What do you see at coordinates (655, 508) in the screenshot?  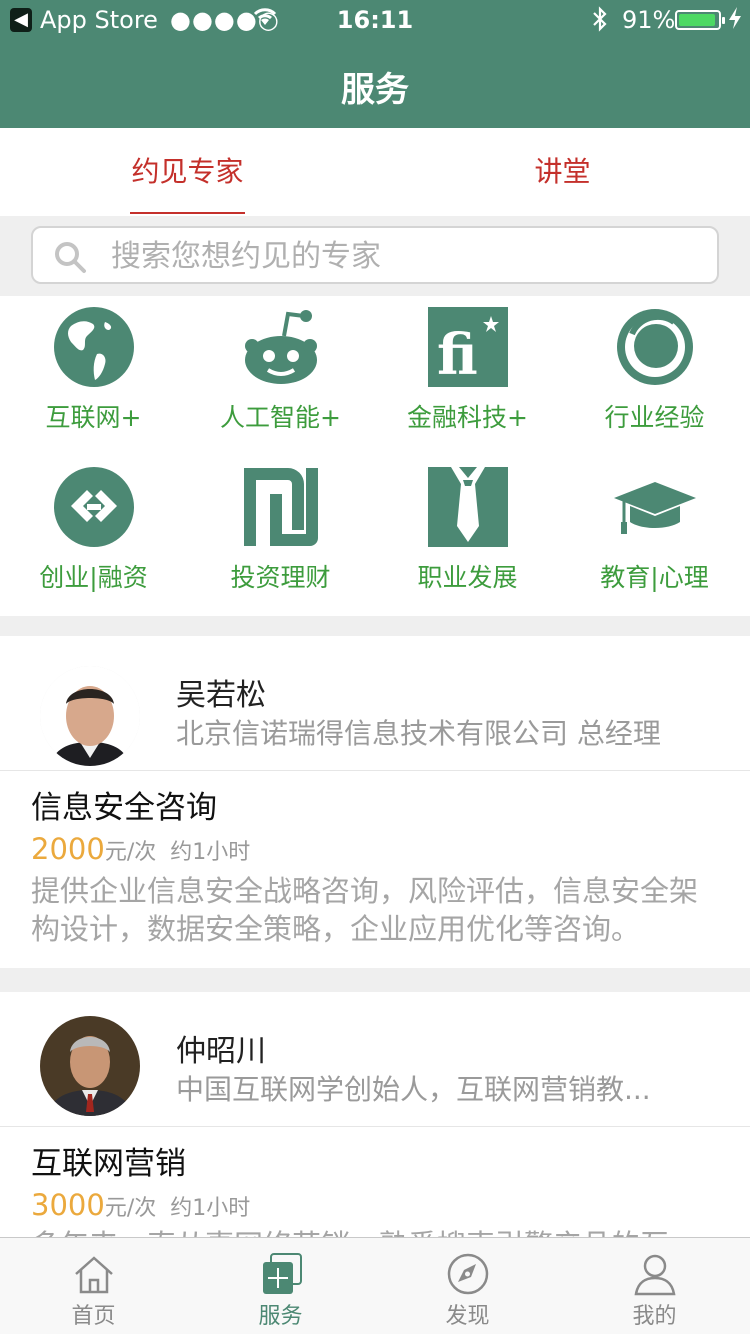 I see `graduation-cap-icon` at bounding box center [655, 508].